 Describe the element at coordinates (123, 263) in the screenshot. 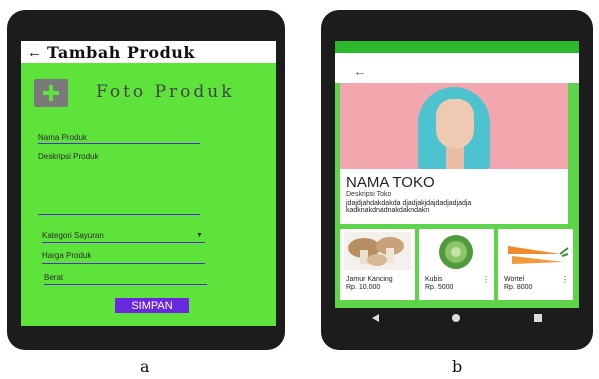

I see `price-underline` at that location.